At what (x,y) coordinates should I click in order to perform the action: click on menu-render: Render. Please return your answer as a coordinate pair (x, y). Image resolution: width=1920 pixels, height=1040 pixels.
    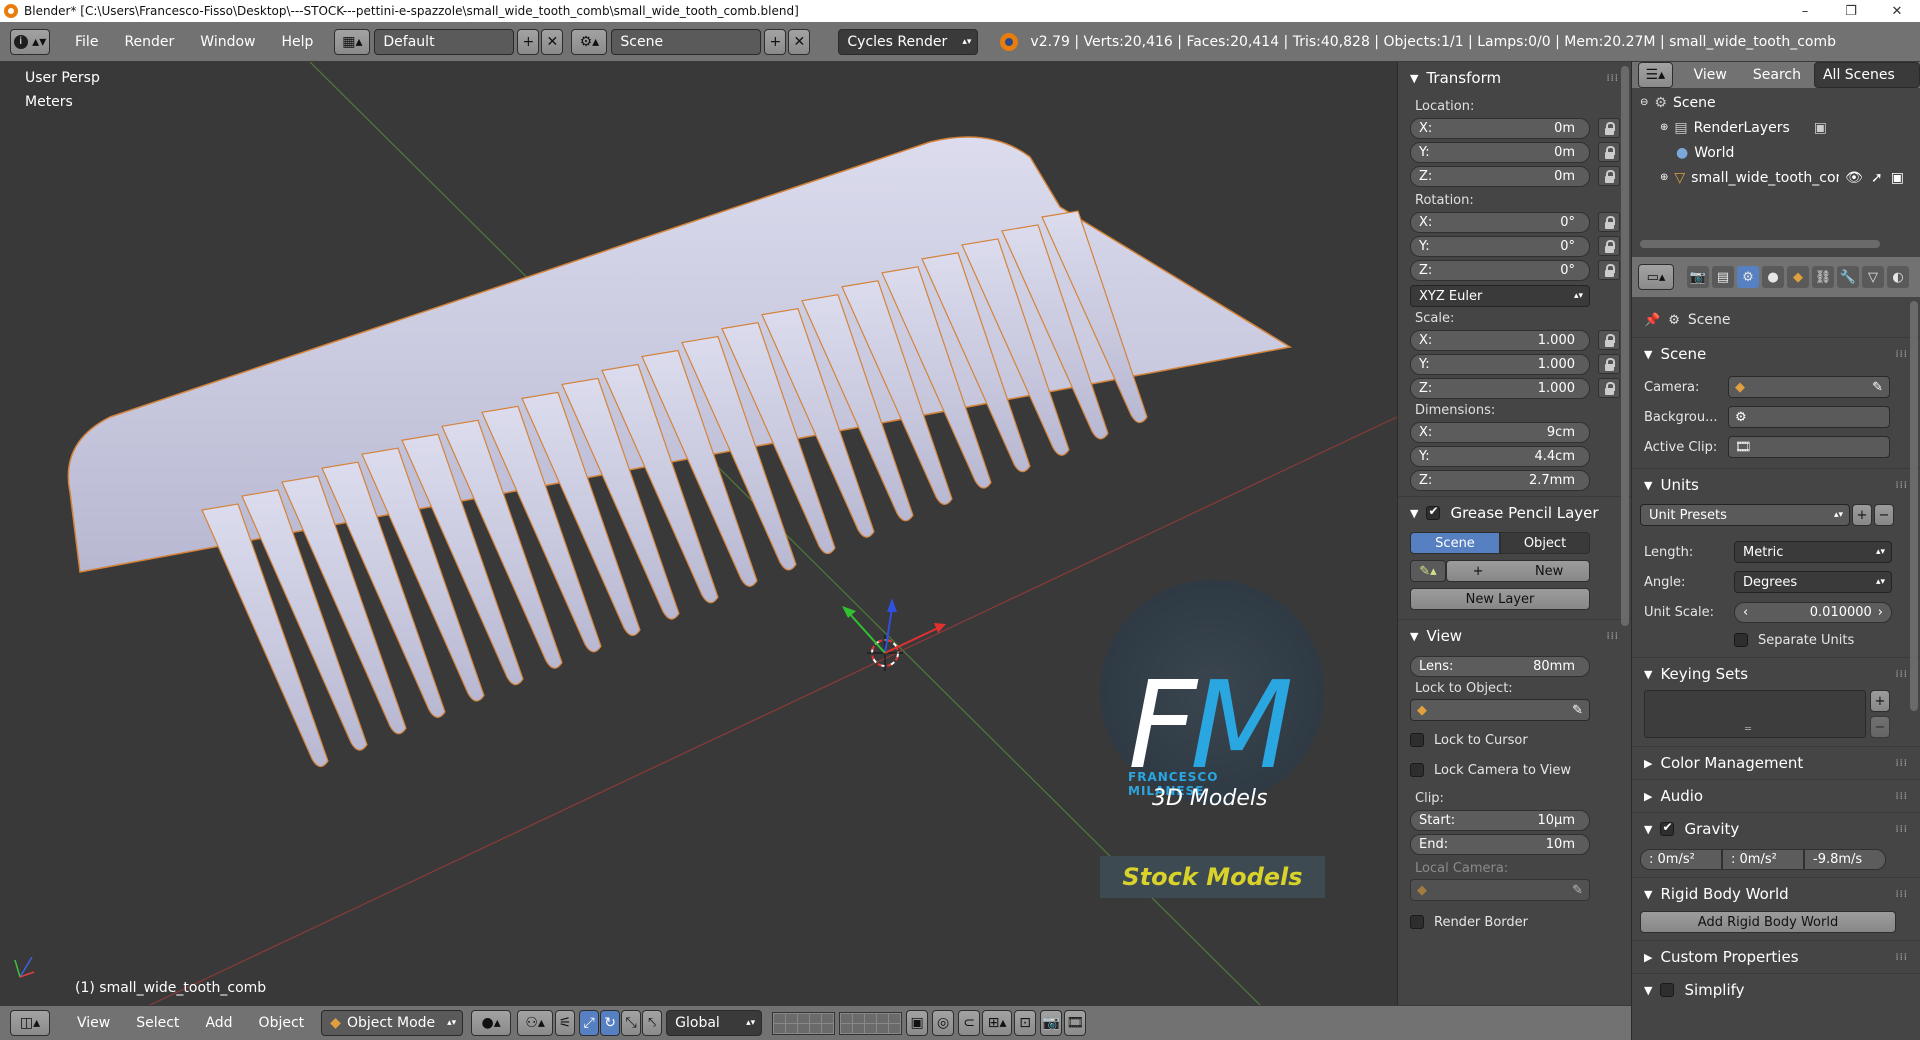
    Looking at the image, I should click on (149, 42).